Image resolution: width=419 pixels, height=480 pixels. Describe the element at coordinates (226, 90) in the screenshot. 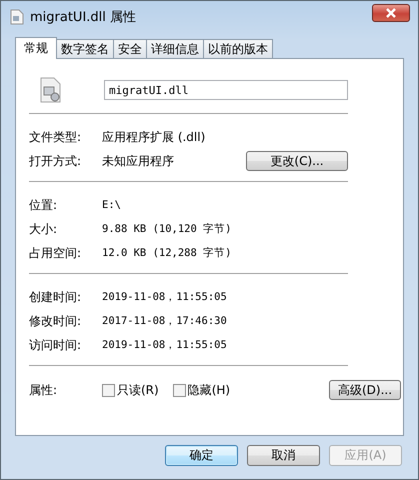

I see `file-name-field: migratUI.dll` at that location.